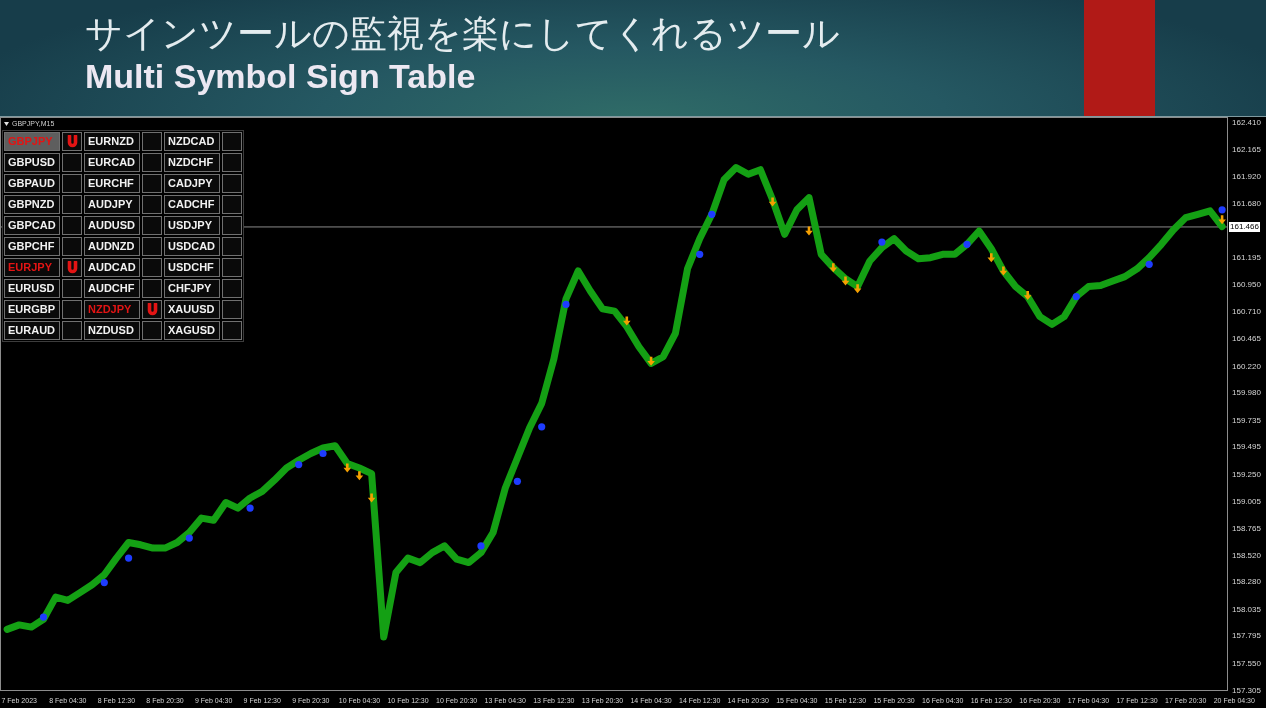 Image resolution: width=1266 pixels, height=708 pixels. What do you see at coordinates (1246, 149) in the screenshot?
I see `price-axis-label: 162.165` at bounding box center [1246, 149].